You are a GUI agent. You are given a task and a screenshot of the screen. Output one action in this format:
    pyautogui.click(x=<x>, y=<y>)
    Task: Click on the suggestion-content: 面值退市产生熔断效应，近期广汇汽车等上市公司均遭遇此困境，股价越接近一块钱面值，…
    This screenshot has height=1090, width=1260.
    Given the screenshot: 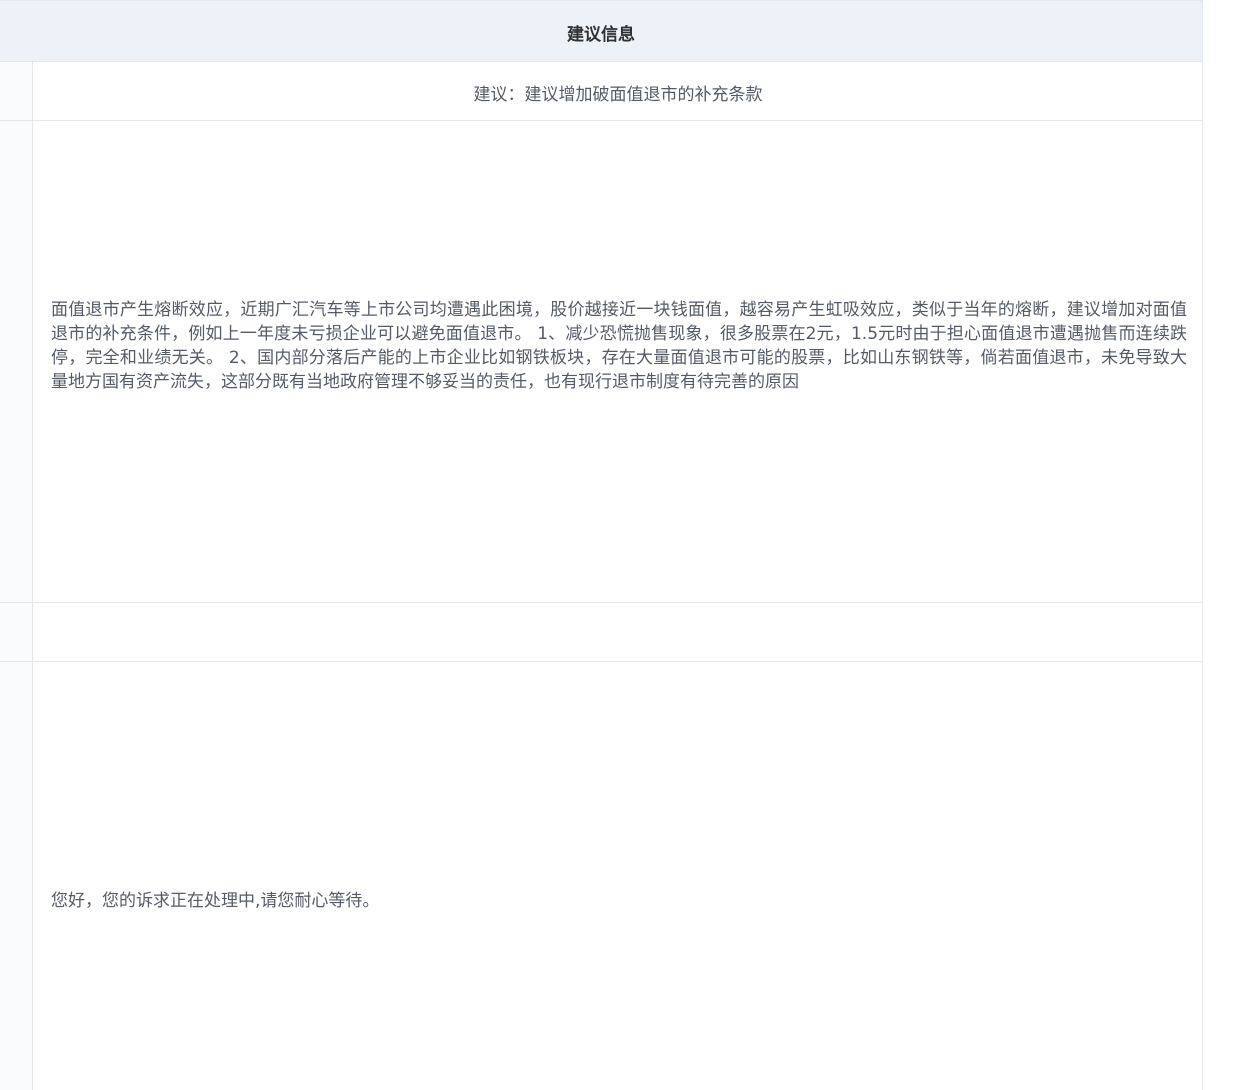 What is the action you would take?
    pyautogui.click(x=619, y=346)
    